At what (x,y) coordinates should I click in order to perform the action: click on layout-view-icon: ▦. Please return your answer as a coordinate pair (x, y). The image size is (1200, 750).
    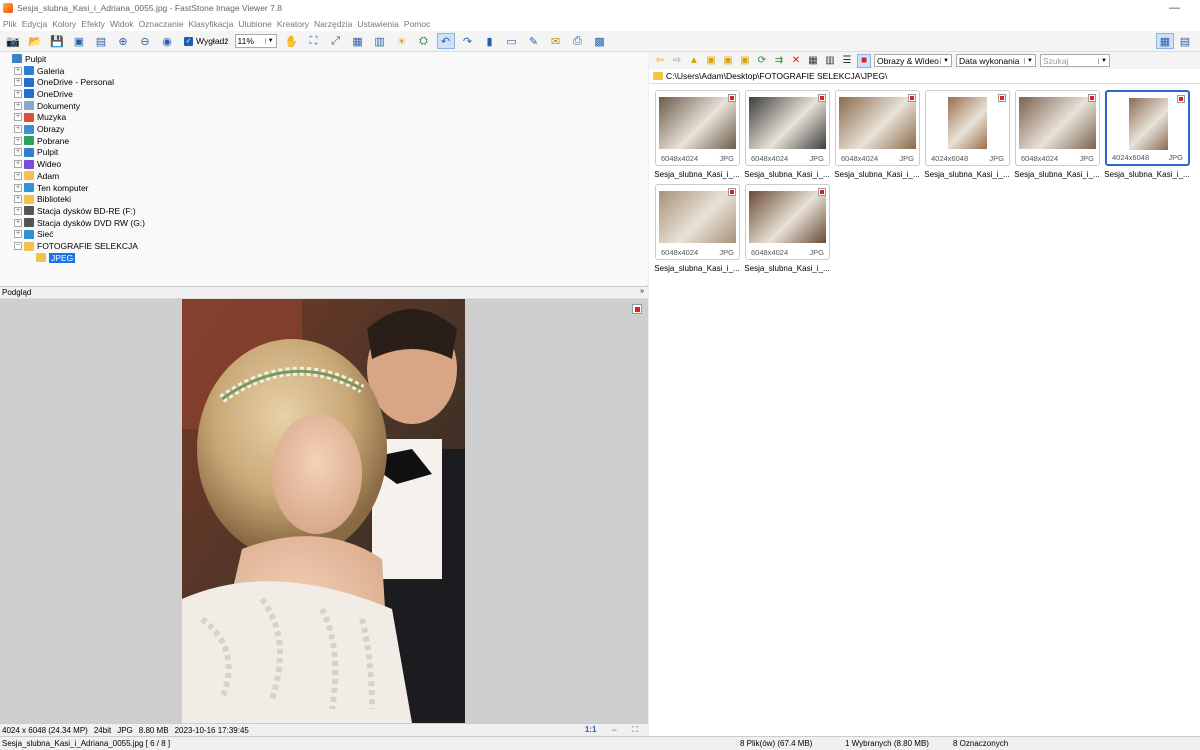
    Looking at the image, I should click on (1165, 41).